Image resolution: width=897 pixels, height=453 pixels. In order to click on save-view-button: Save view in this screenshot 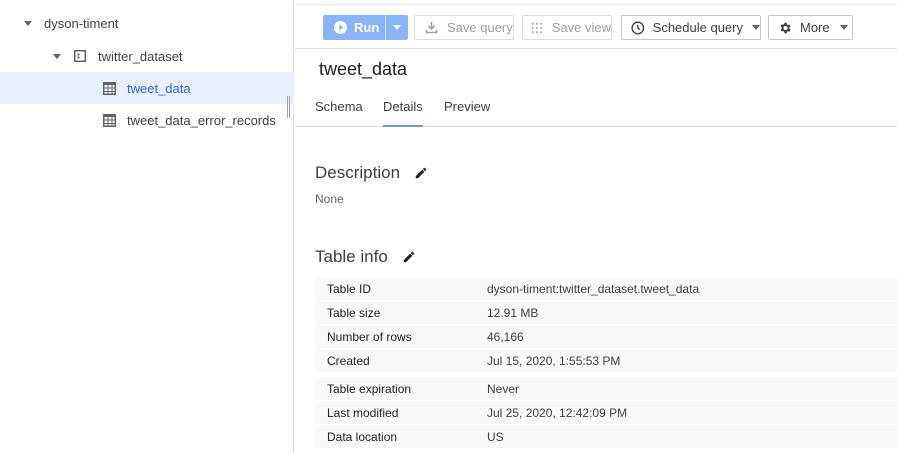, I will do `click(567, 27)`.